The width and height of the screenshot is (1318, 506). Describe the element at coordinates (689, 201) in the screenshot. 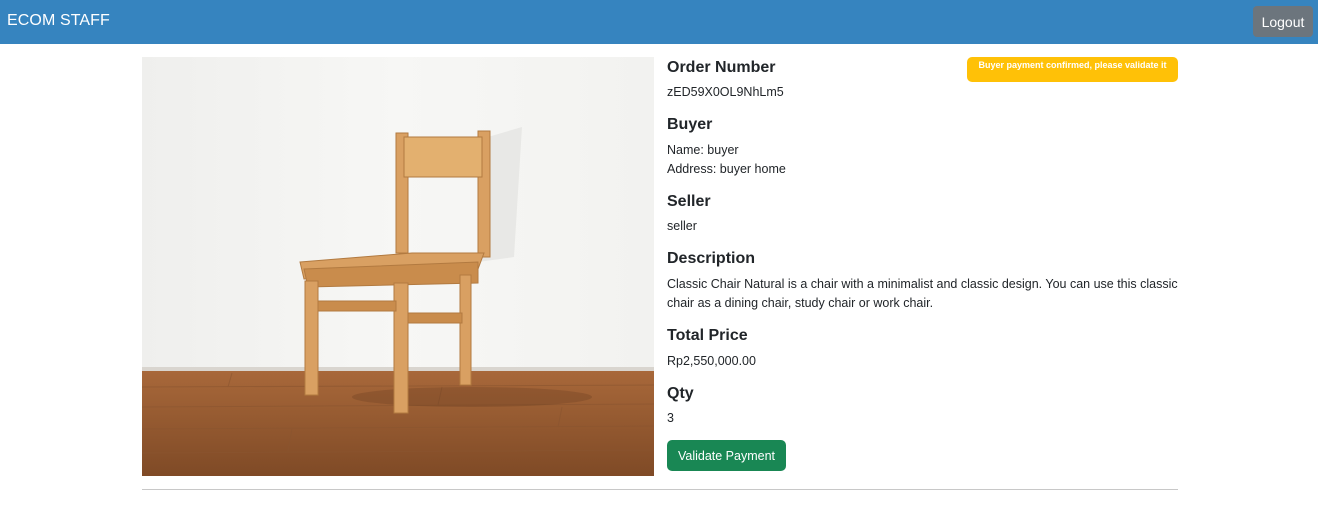

I see `seller-heading: Seller` at that location.